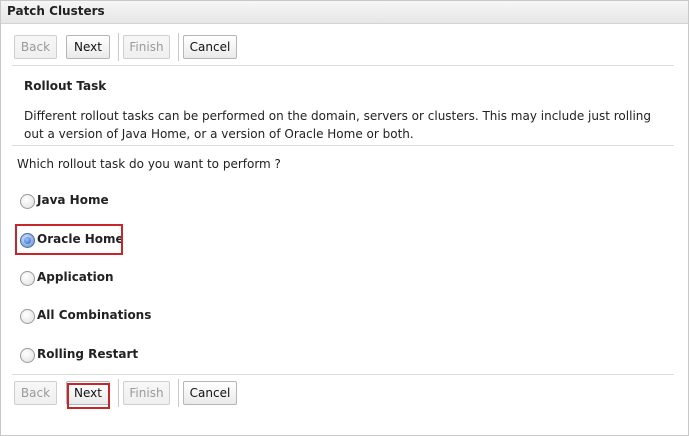 The image size is (689, 436). I want to click on option-label: Rolling Restart, so click(87, 354).